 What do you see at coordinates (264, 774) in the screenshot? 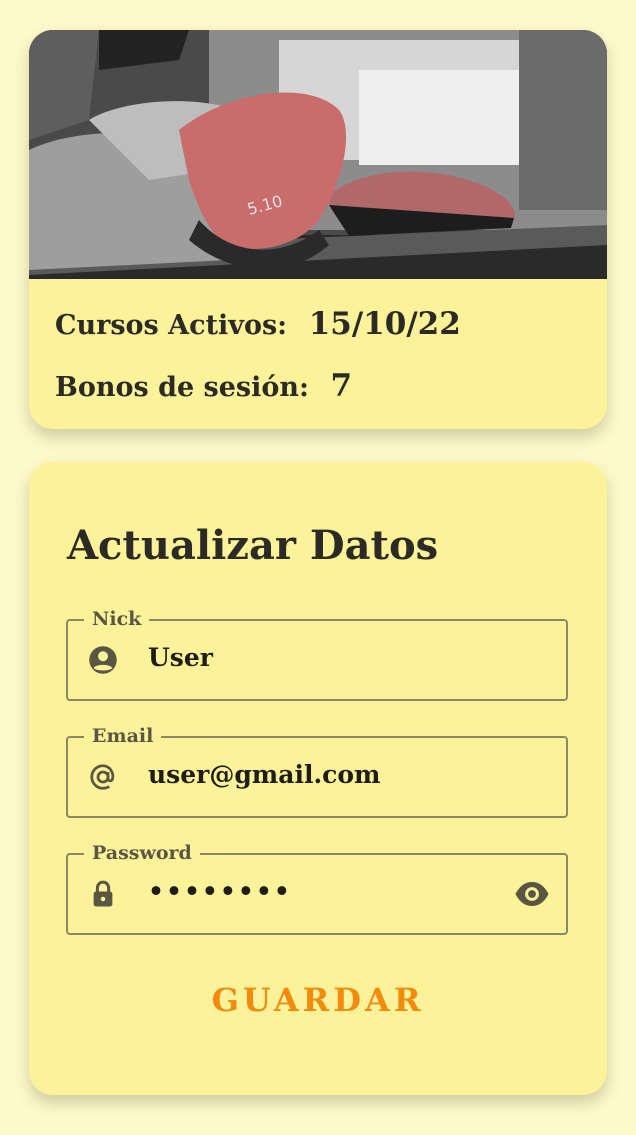
I see `email-input: user@gmail.com` at bounding box center [264, 774].